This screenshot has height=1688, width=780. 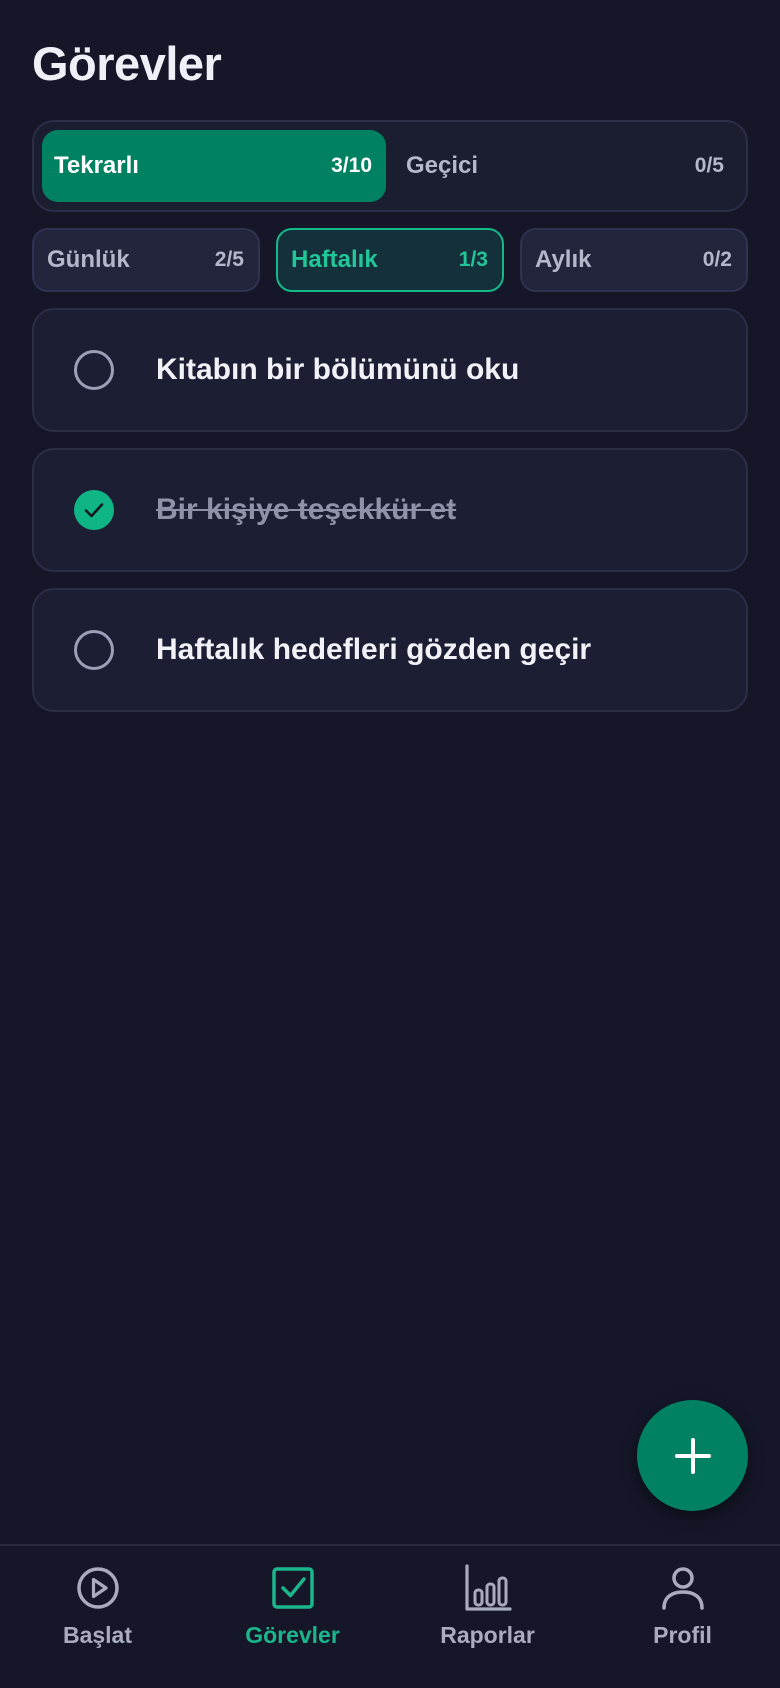 I want to click on page-title: Görevler, so click(x=127, y=63).